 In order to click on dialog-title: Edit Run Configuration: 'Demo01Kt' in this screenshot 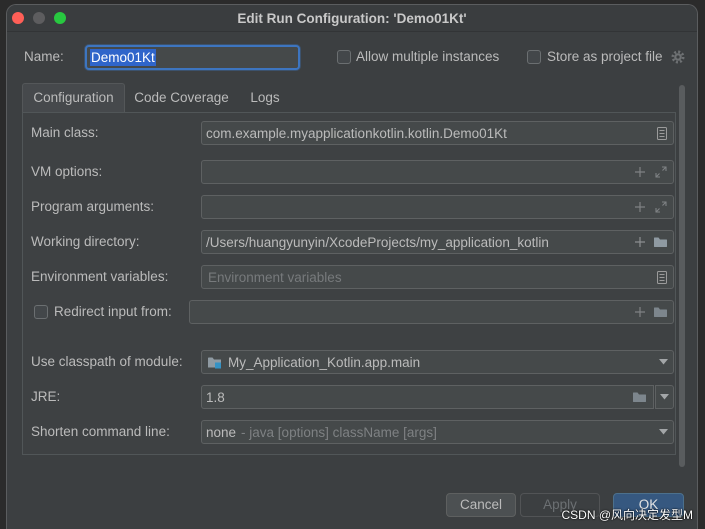, I will do `click(352, 18)`.